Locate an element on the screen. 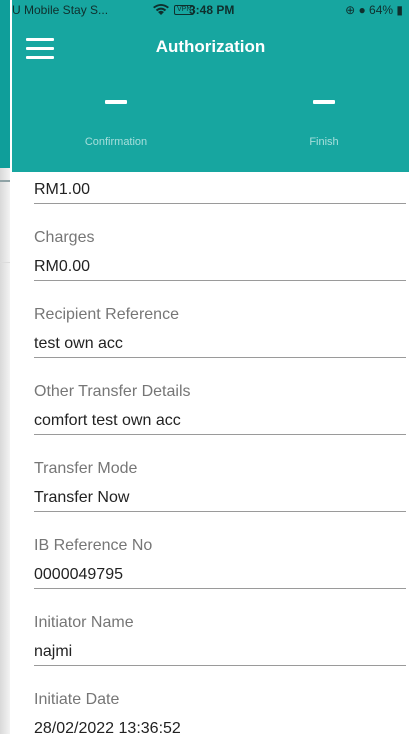  amount-field: RM1.00 is located at coordinates (220, 192).